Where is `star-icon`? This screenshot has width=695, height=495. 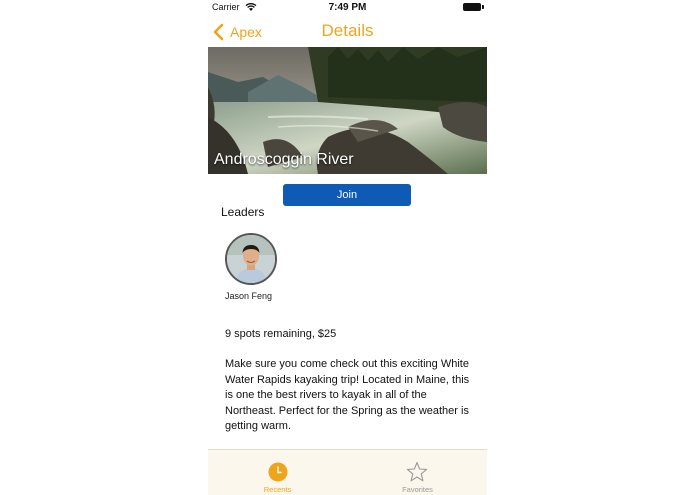 star-icon is located at coordinates (417, 471).